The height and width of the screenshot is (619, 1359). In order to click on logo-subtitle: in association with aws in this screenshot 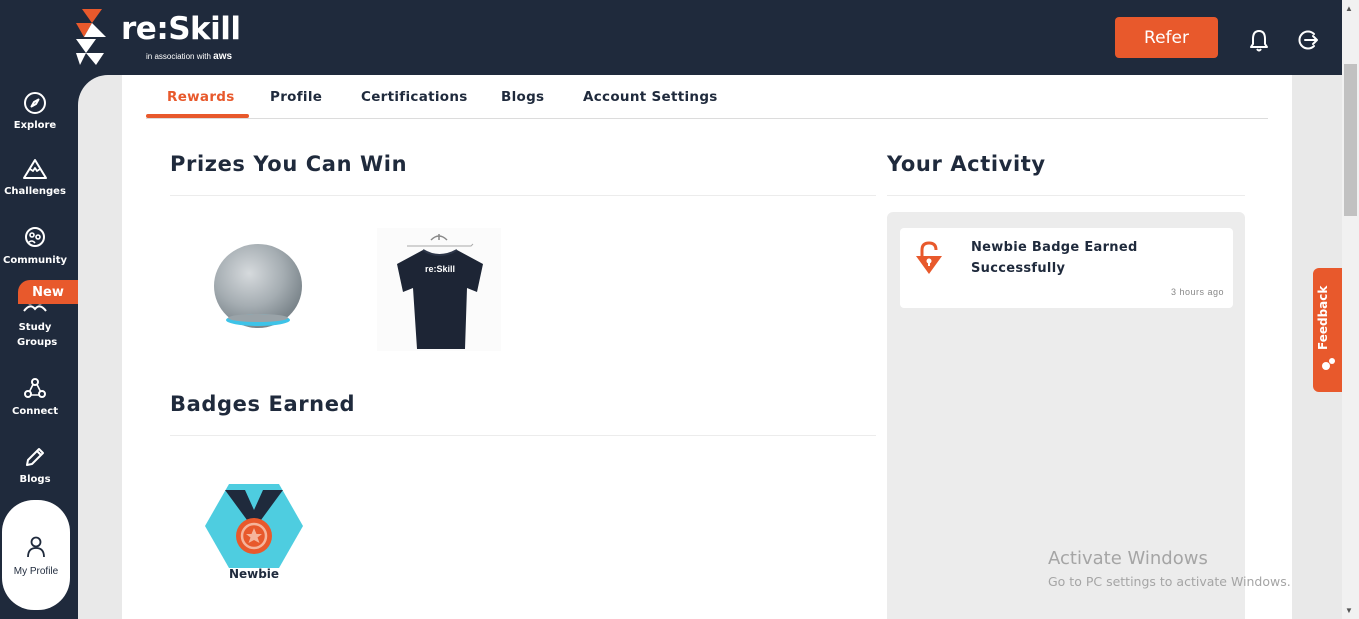, I will do `click(189, 56)`.